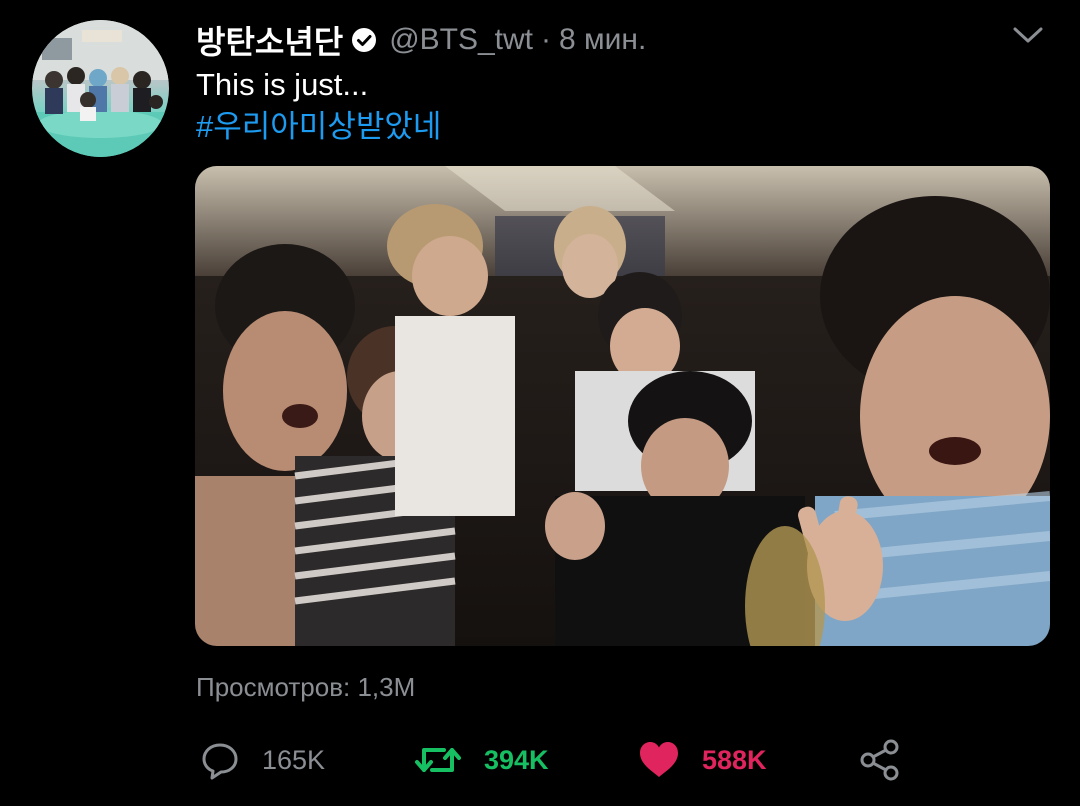 This screenshot has height=806, width=1080. What do you see at coordinates (516, 759) in the screenshot?
I see `retweet-count: 394K` at bounding box center [516, 759].